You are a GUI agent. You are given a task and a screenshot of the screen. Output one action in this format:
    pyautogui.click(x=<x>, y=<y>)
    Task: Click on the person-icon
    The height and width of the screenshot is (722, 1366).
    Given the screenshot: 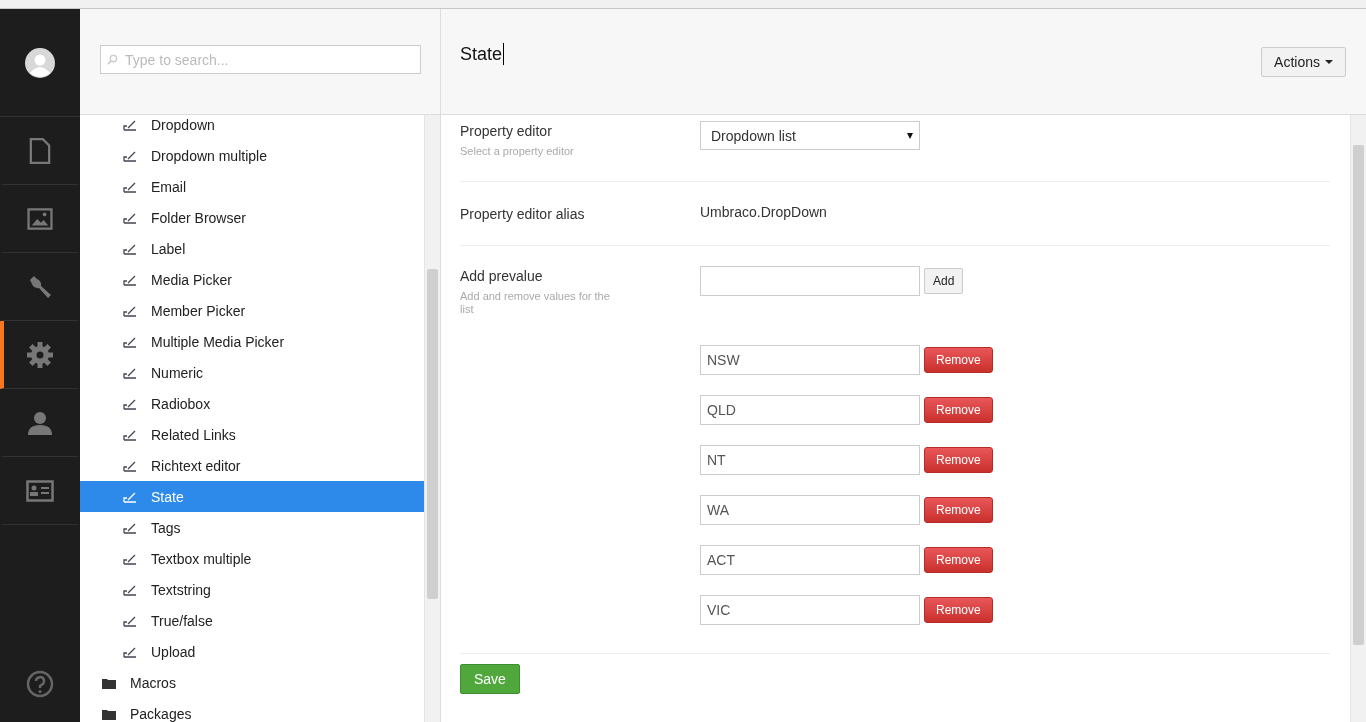 What is the action you would take?
    pyautogui.click(x=40, y=422)
    